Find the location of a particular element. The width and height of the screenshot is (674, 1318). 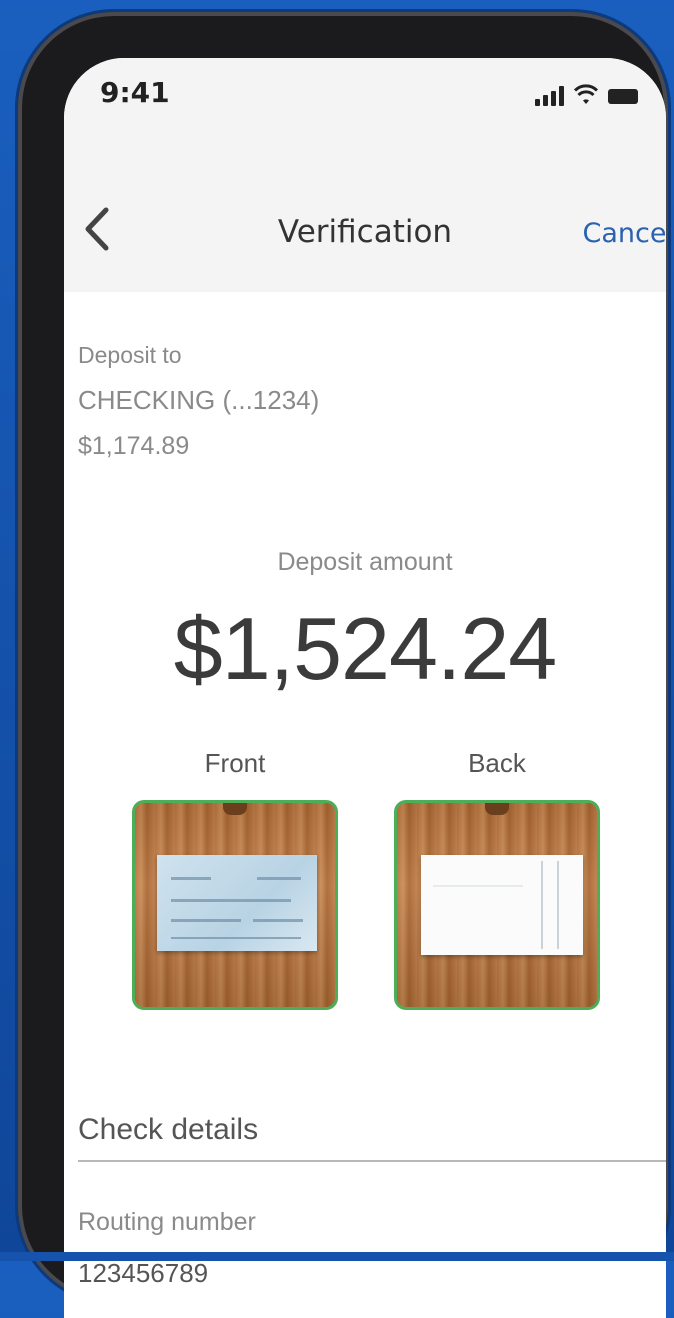

status-bar: 9:41 is located at coordinates (365, 113).